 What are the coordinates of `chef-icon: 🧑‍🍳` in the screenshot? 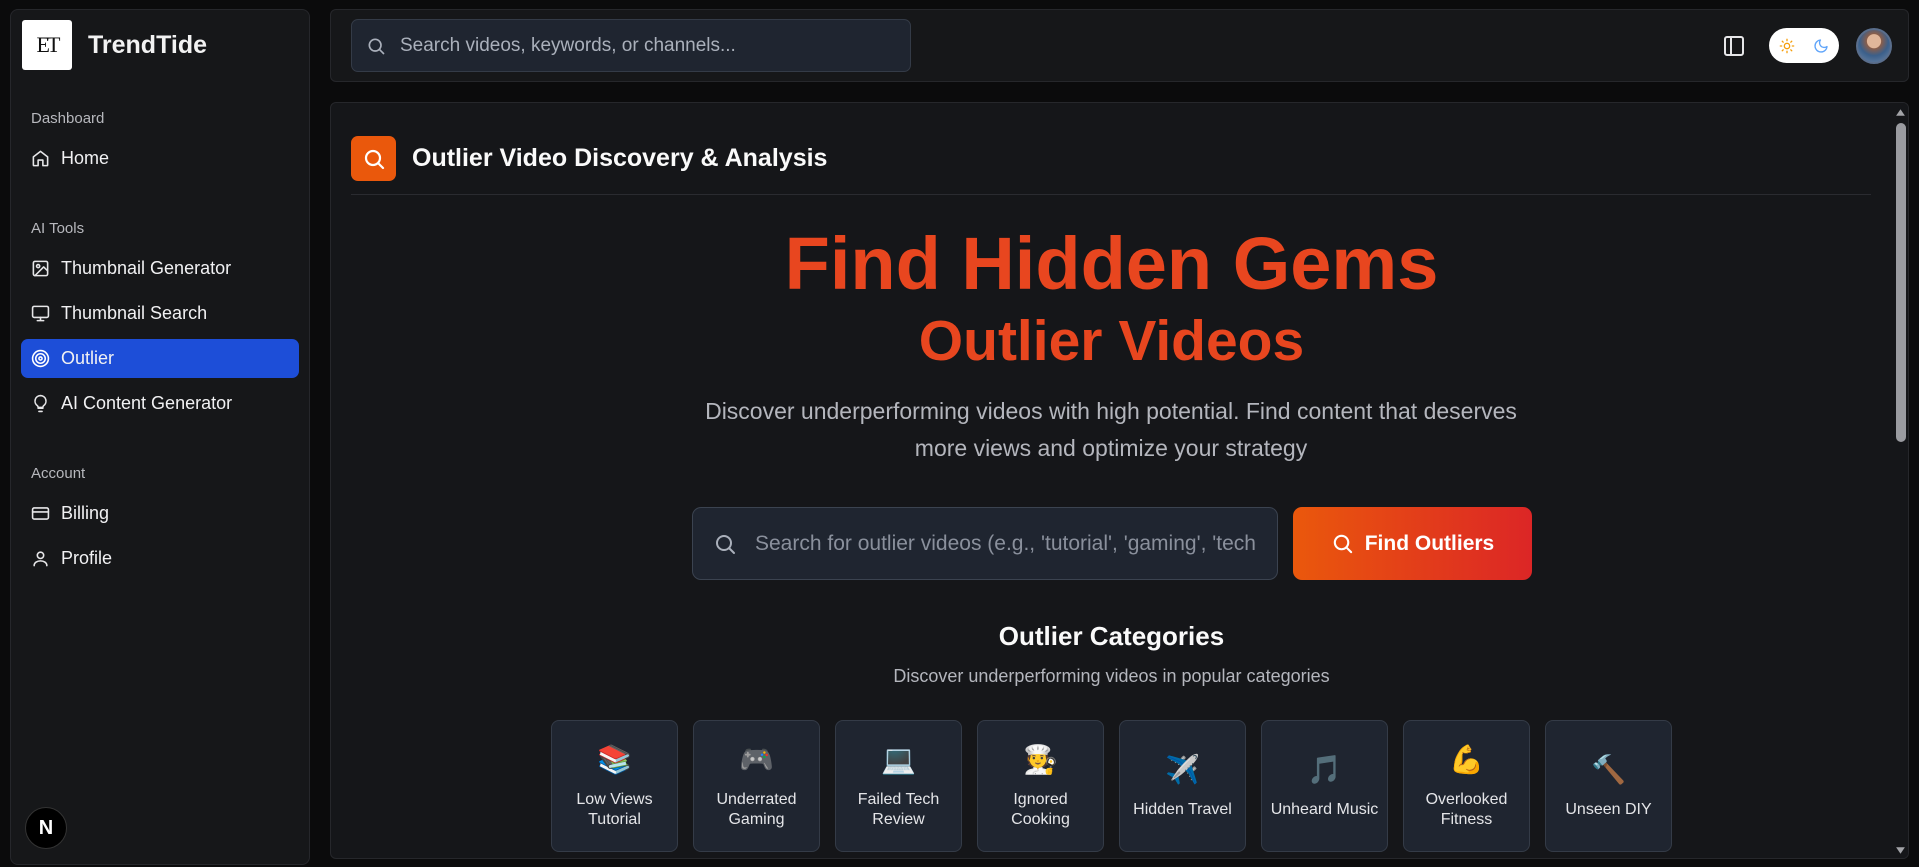 It's located at (1040, 759).